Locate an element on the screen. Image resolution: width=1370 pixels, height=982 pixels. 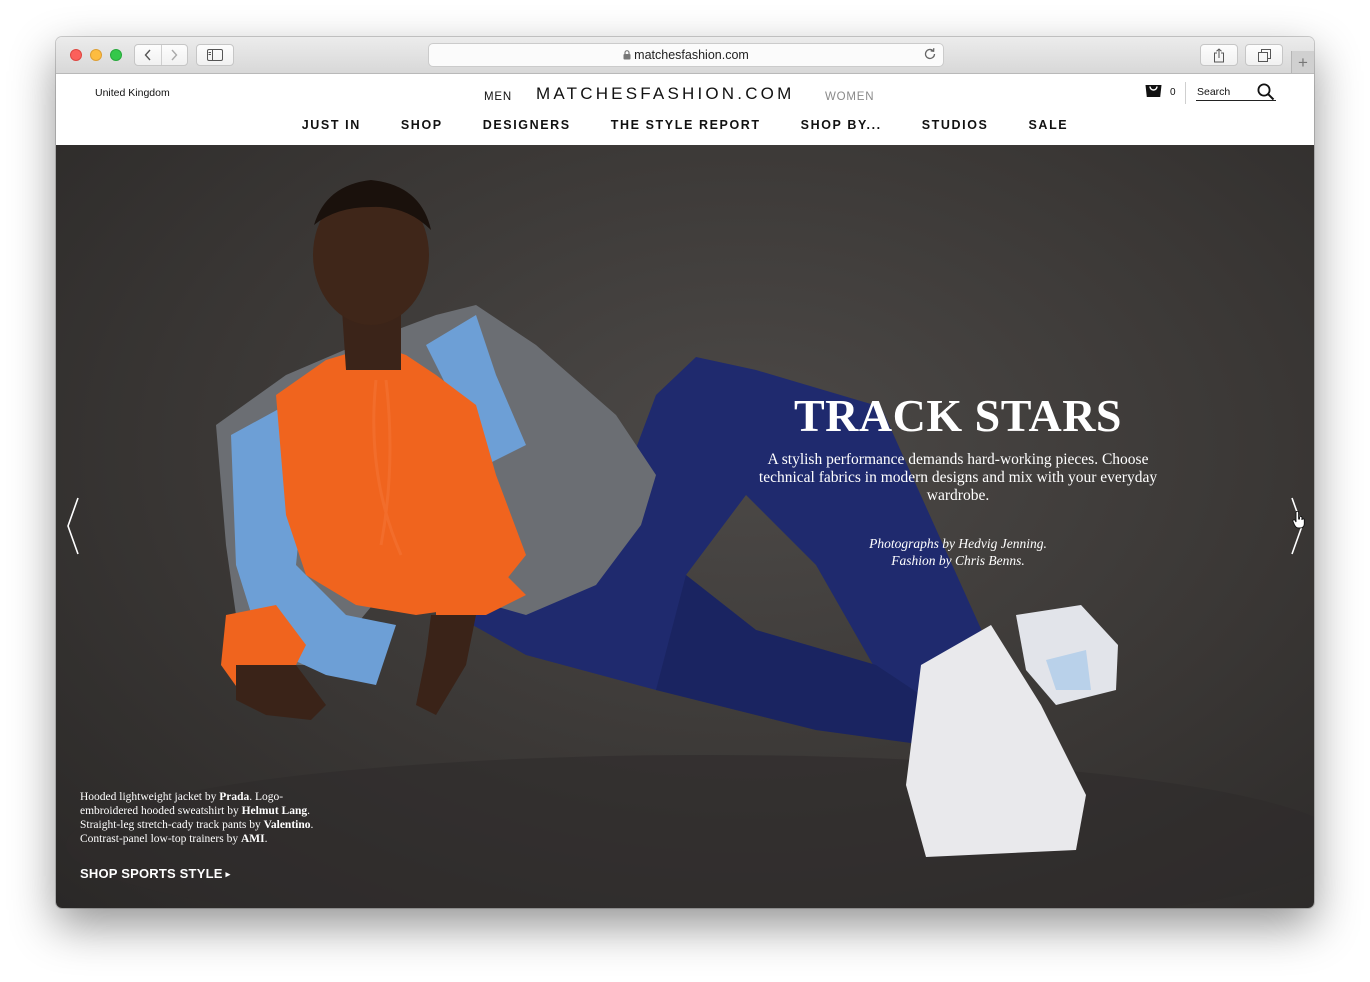
zoom-window-button is located at coordinates (116, 55).